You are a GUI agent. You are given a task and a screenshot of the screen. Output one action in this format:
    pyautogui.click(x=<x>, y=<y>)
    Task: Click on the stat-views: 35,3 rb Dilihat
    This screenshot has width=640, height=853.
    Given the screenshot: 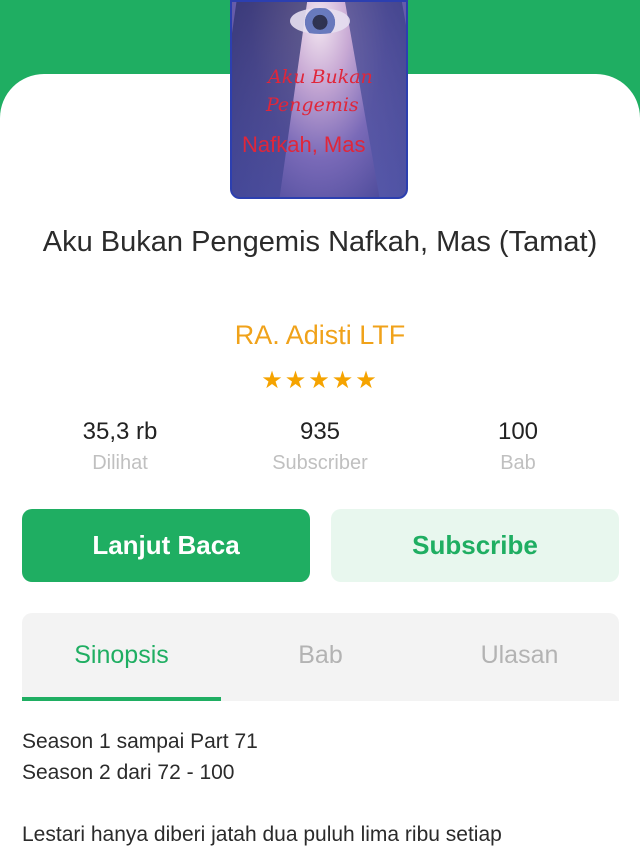 What is the action you would take?
    pyautogui.click(x=120, y=445)
    